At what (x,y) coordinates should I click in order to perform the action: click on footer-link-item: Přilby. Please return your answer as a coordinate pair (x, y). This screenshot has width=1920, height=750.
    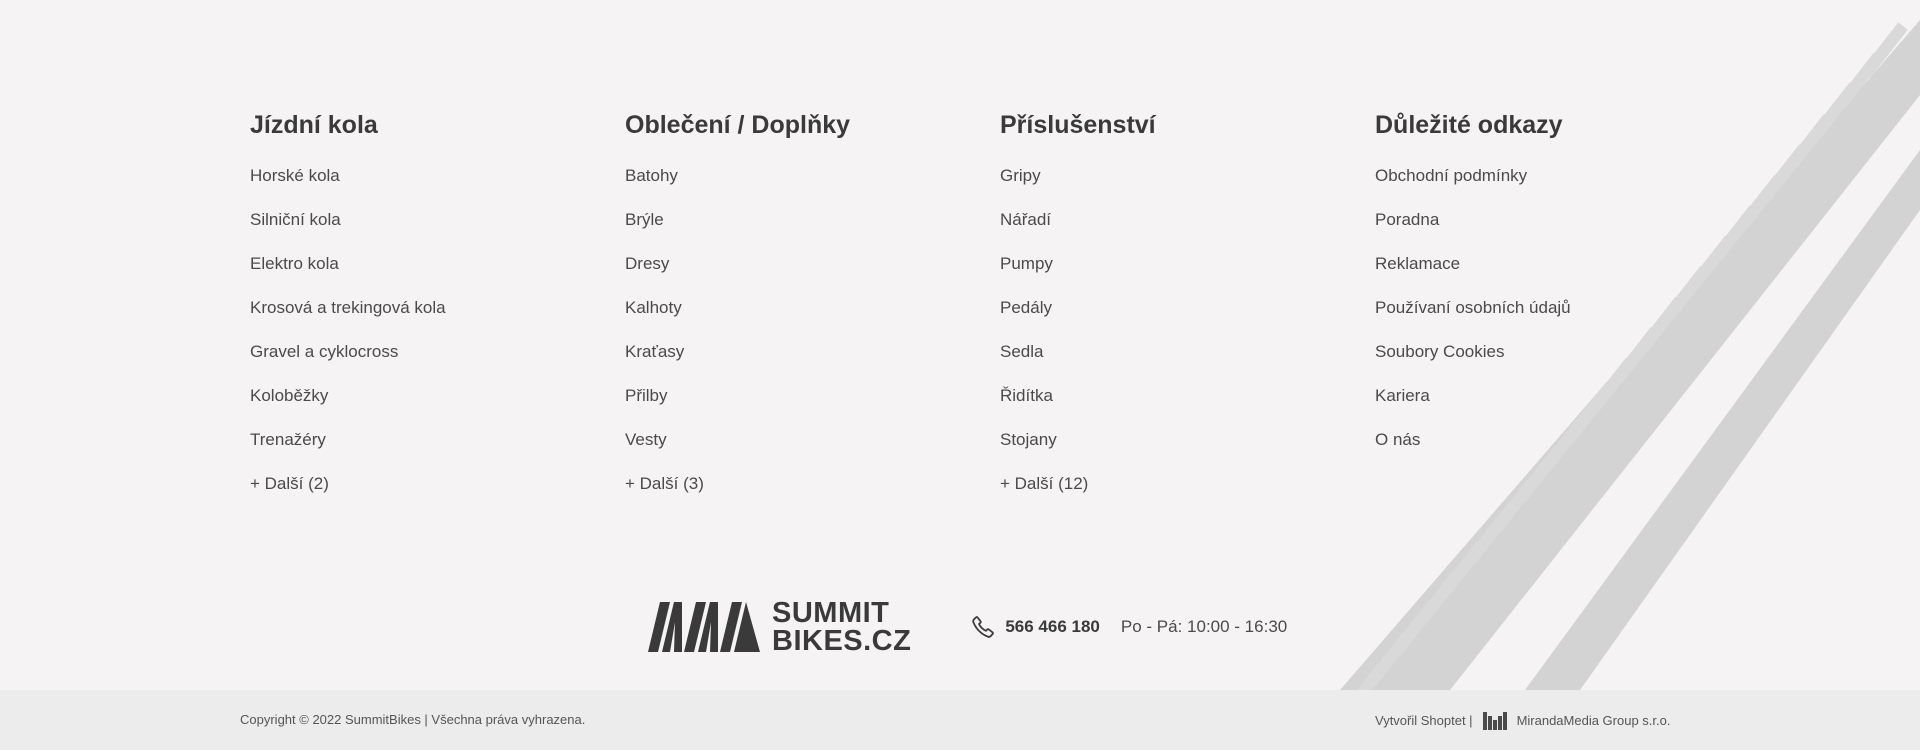
    Looking at the image, I should click on (812, 396).